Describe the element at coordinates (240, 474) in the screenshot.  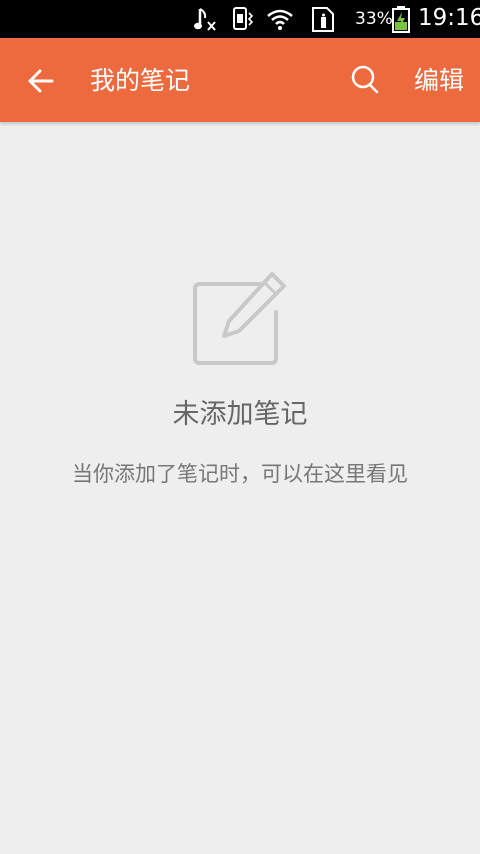
I see `empty-state-description: 当你添加了笔记时，可以在这里看见` at that location.